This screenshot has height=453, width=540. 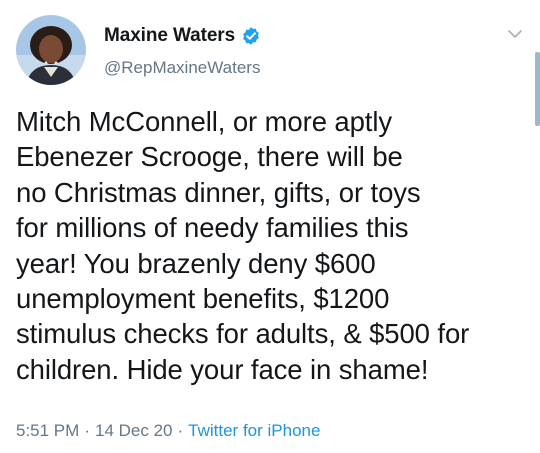 I want to click on tweet-date: 14 Dec 20, so click(x=134, y=431).